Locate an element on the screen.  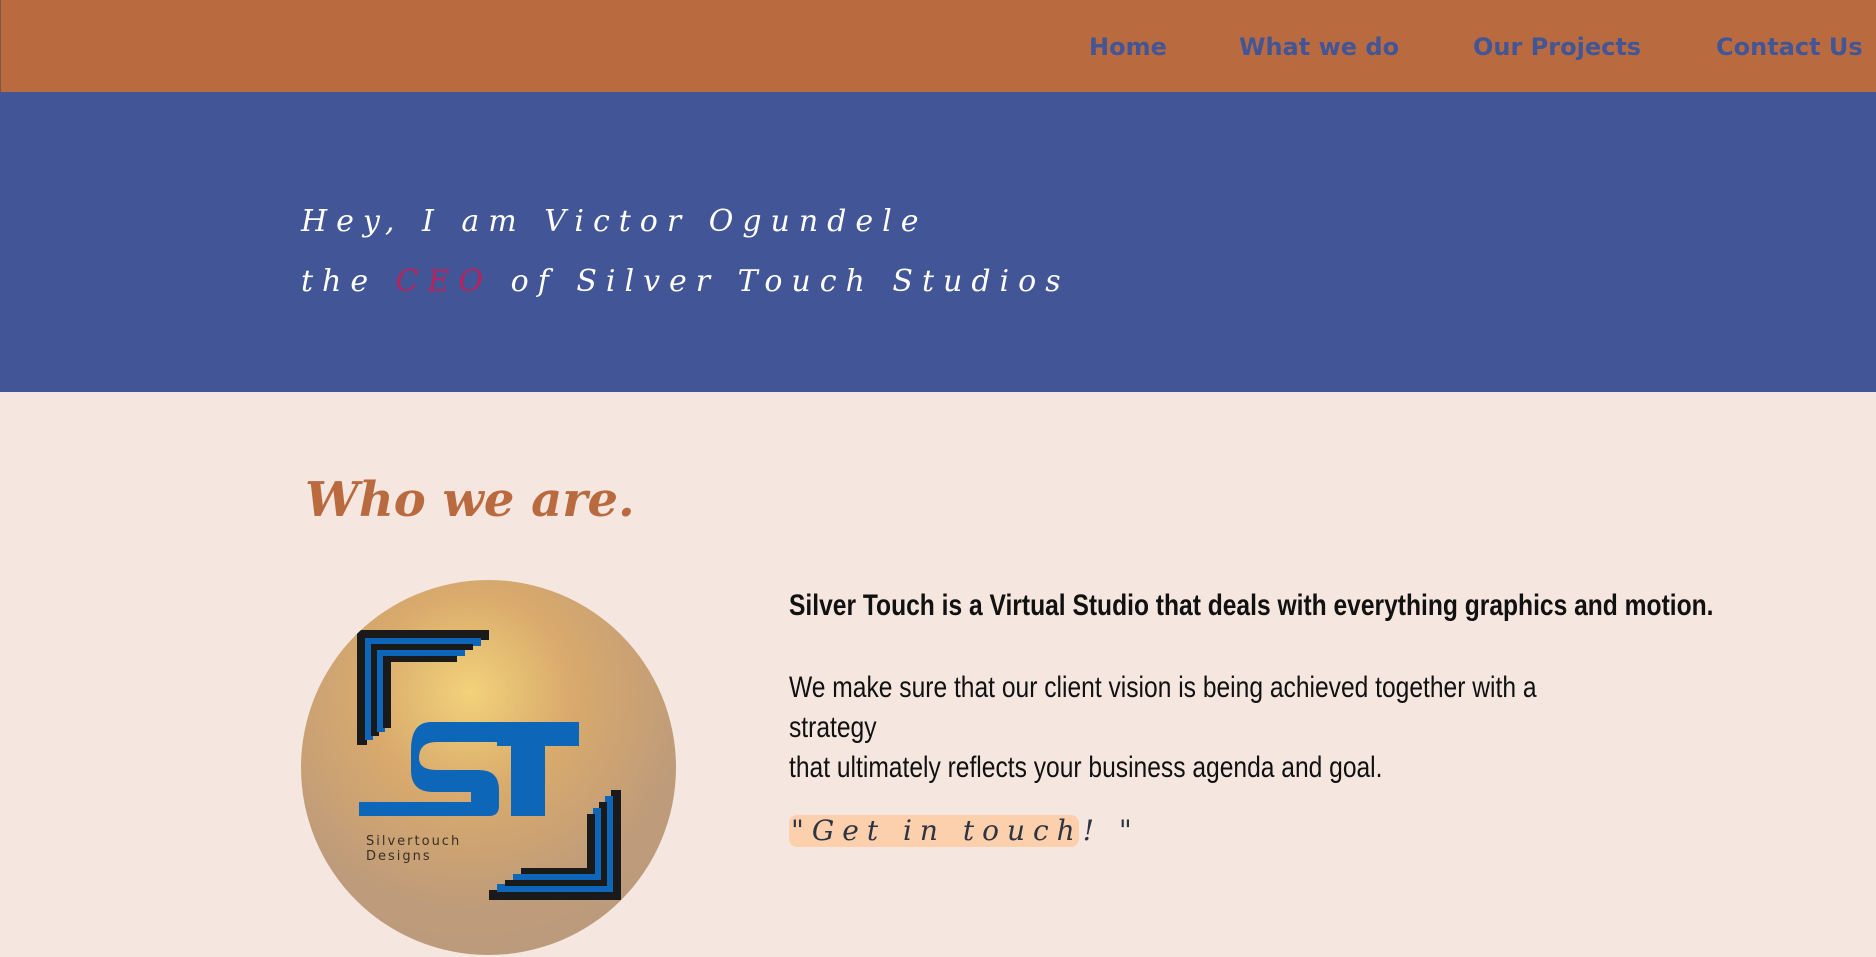
company-logo: Silvertouch Designs is located at coordinates (488, 767).